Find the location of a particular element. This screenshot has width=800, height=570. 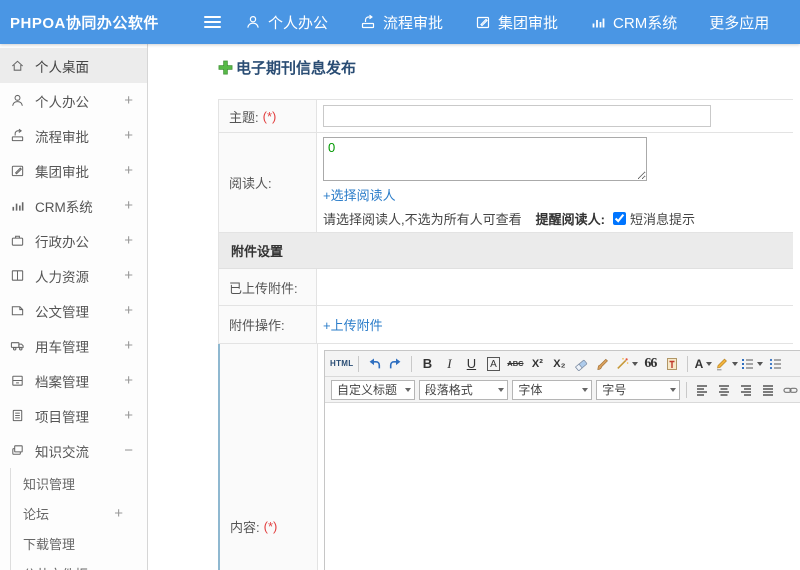

link-icon is located at coordinates (790, 390).